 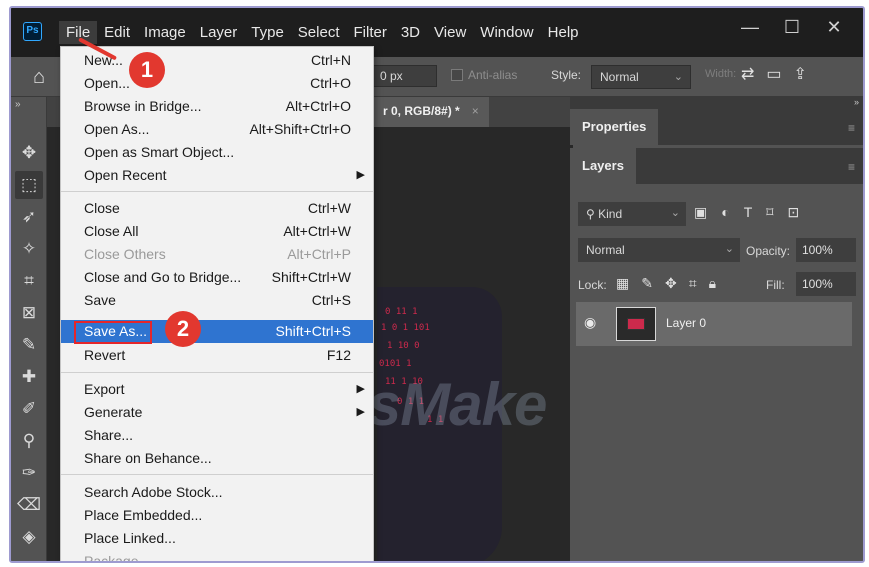 What do you see at coordinates (338, 355) in the screenshot?
I see `menu-item-shortcut: F12` at bounding box center [338, 355].